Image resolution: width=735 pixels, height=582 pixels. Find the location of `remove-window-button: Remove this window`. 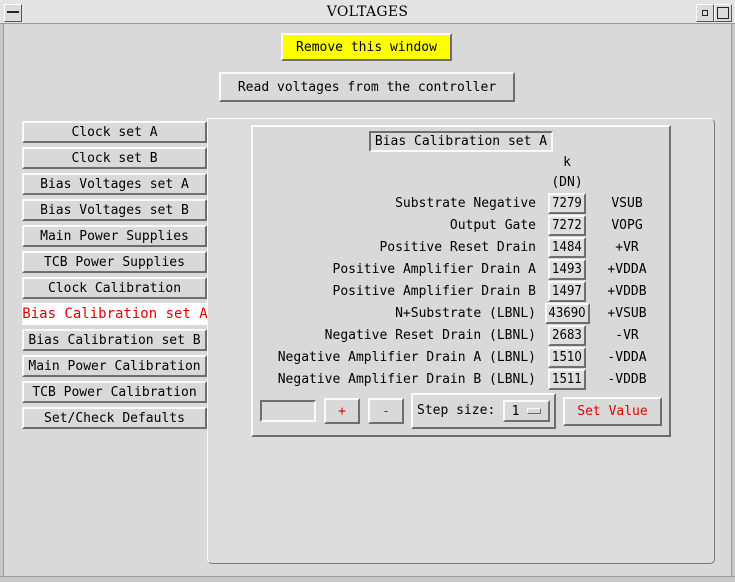

remove-window-button: Remove this window is located at coordinates (366, 47).